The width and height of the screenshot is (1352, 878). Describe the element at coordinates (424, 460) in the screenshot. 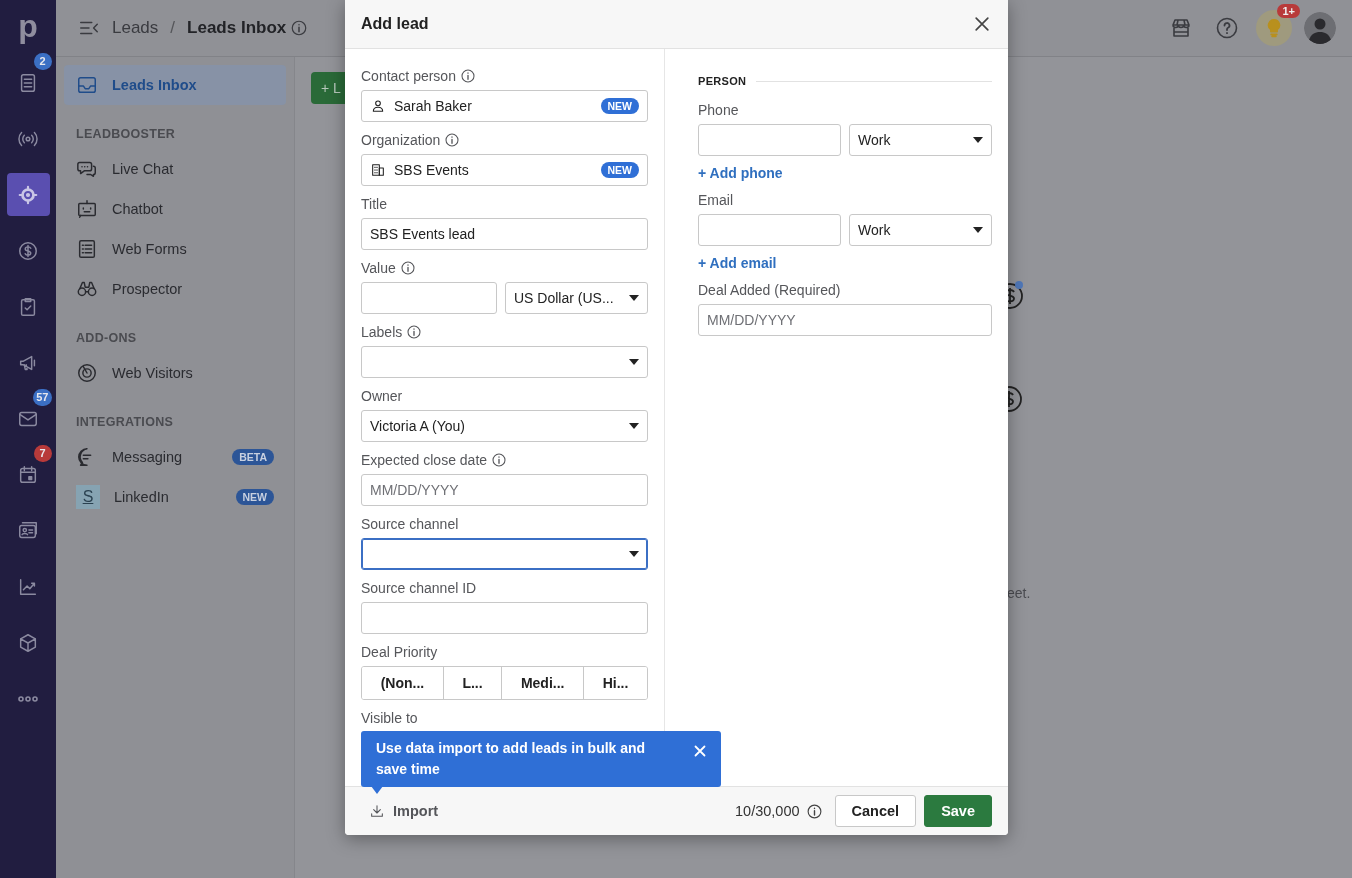

I see `field-label: Expected close date` at that location.